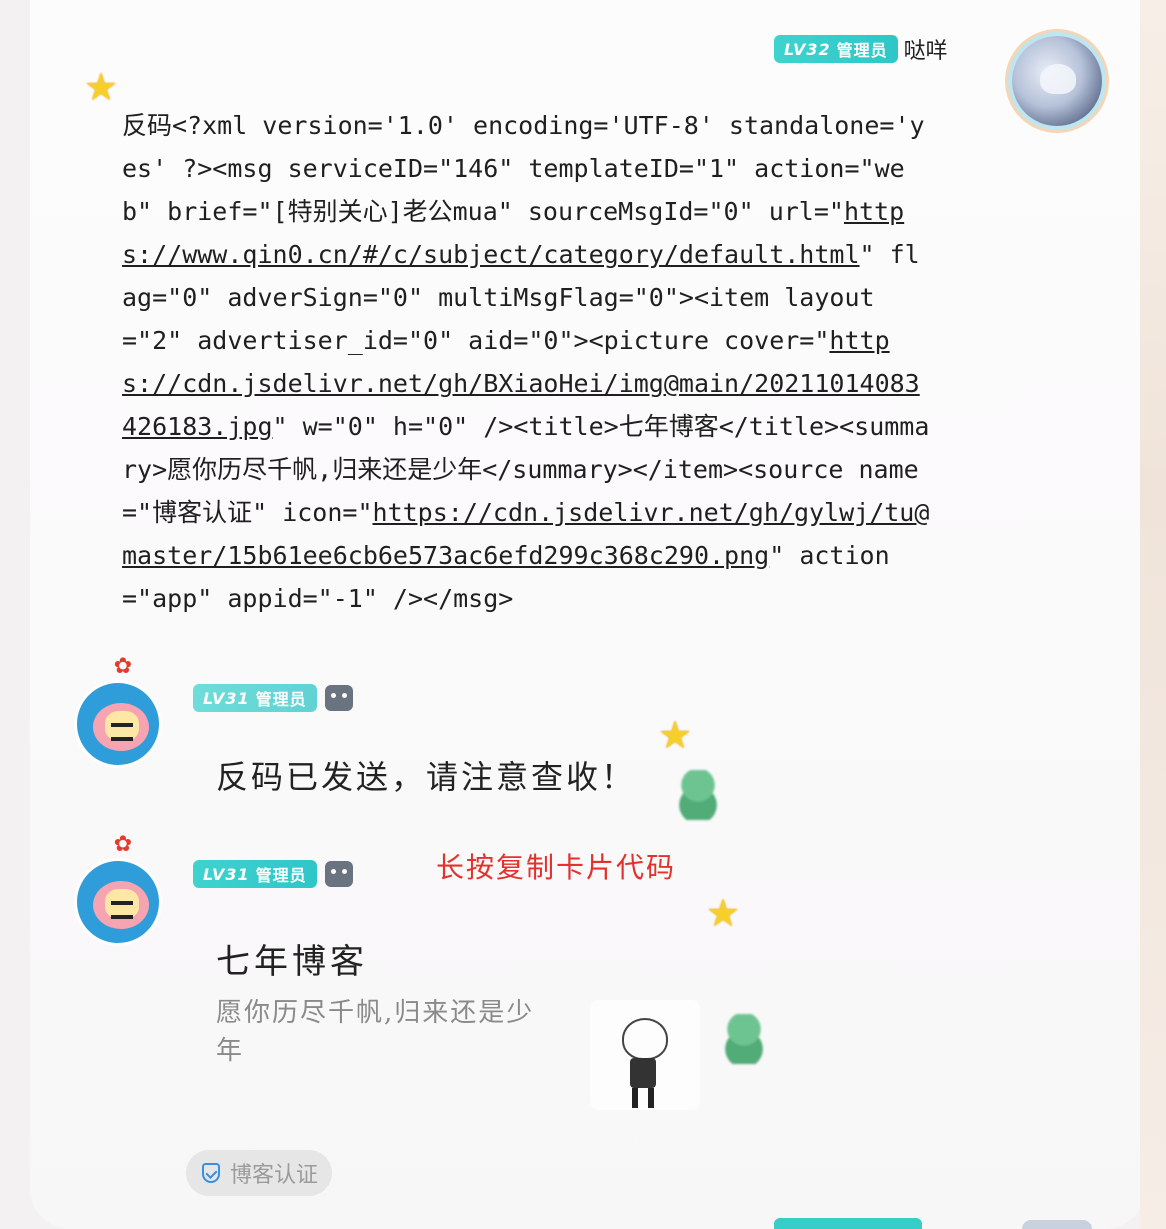 Image resolution: width=1166 pixels, height=1229 pixels. Describe the element at coordinates (556, 867) in the screenshot. I see `copy-hint: 长按复制卡片代码` at that location.